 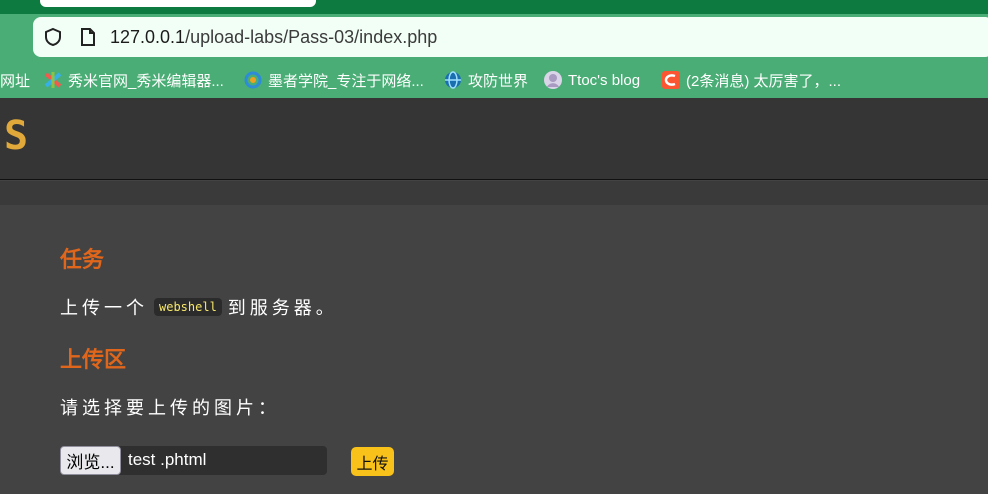 What do you see at coordinates (148, 37) in the screenshot?
I see `url-host: 127.0.0.1` at bounding box center [148, 37].